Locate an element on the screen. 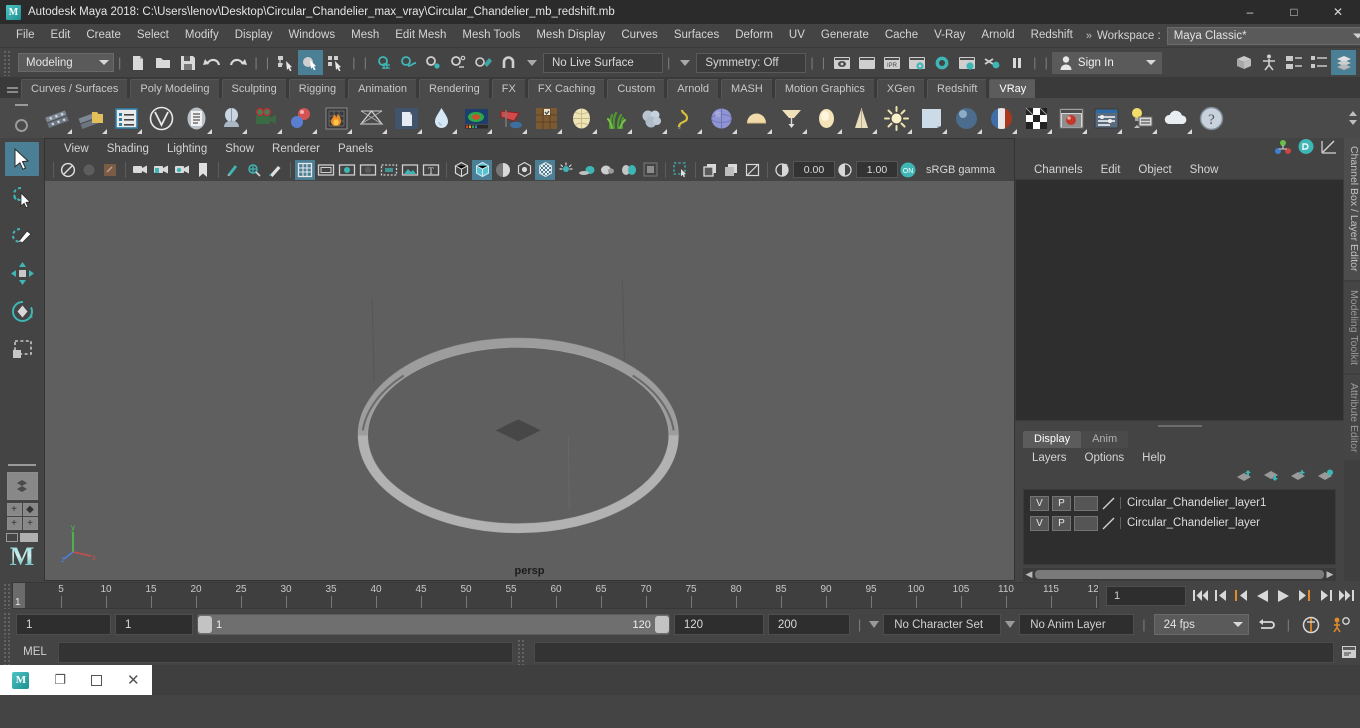 The width and height of the screenshot is (1360, 728). ipr-render-icon: IPR is located at coordinates (891, 62).